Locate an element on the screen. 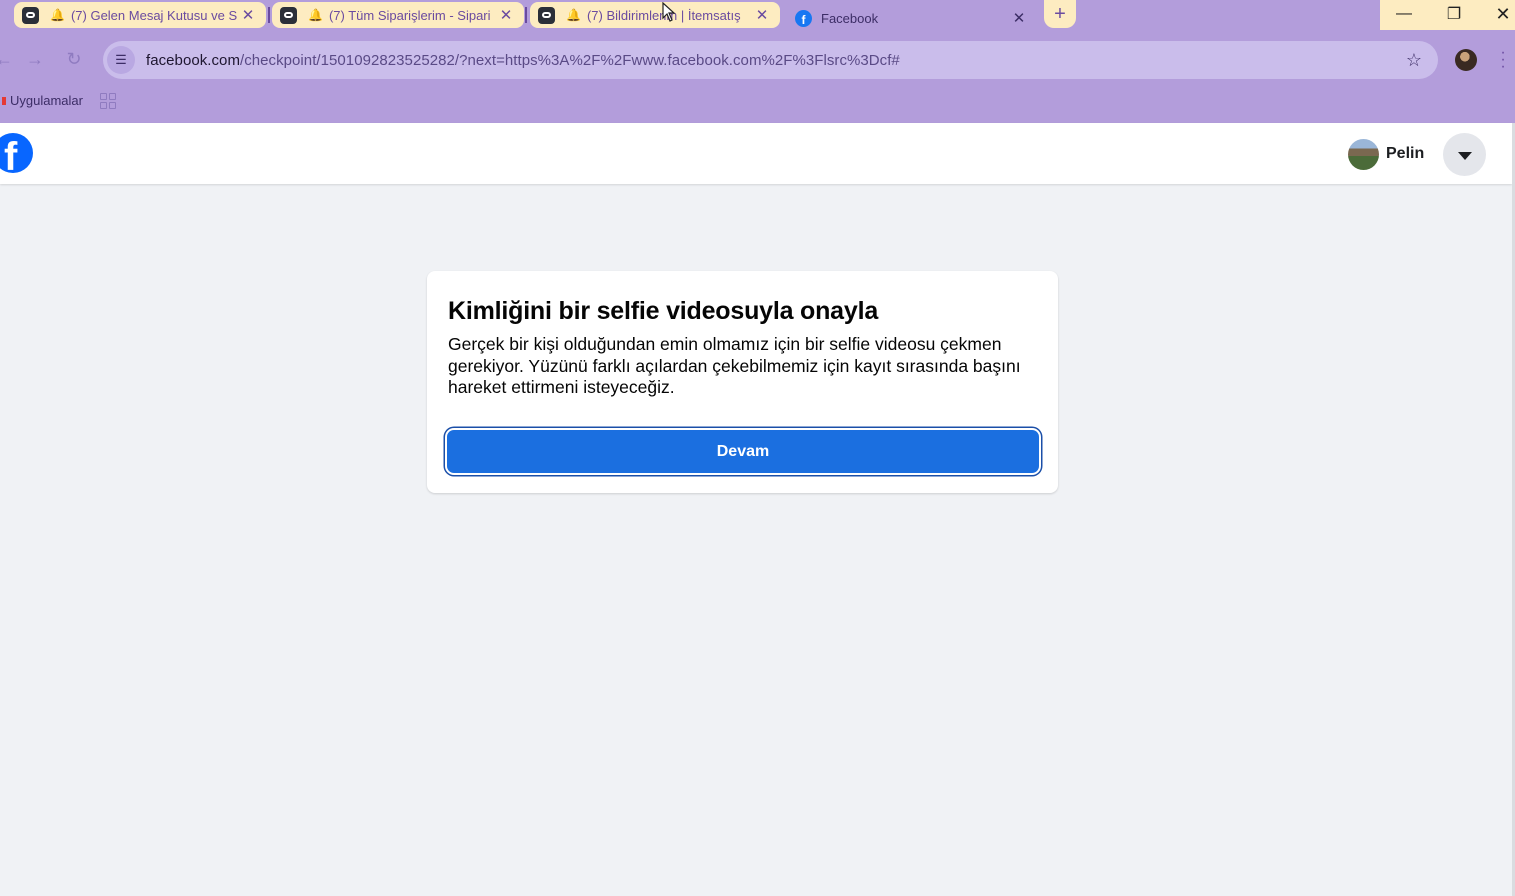 The image size is (1515, 896). user-name: Pelin is located at coordinates (1405, 153).